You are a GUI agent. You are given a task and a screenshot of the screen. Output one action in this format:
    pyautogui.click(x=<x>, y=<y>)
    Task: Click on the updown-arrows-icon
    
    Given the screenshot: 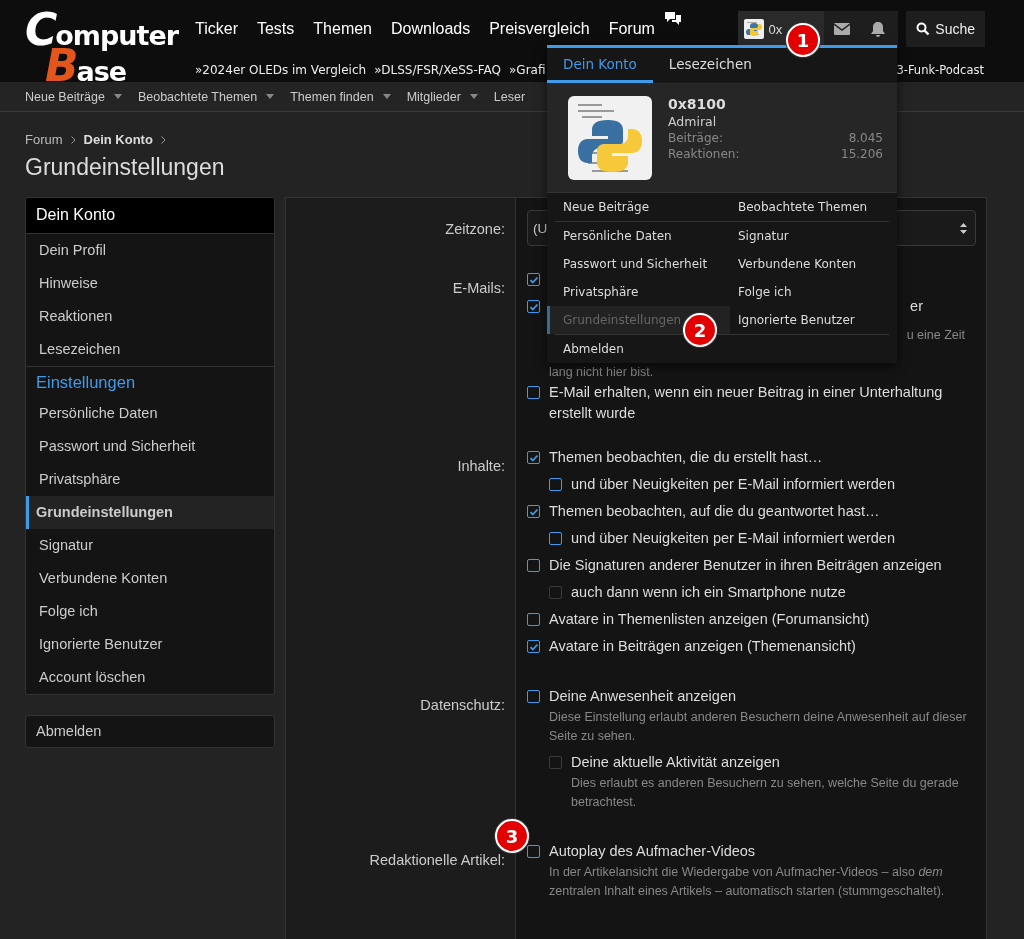 What is the action you would take?
    pyautogui.click(x=963, y=228)
    